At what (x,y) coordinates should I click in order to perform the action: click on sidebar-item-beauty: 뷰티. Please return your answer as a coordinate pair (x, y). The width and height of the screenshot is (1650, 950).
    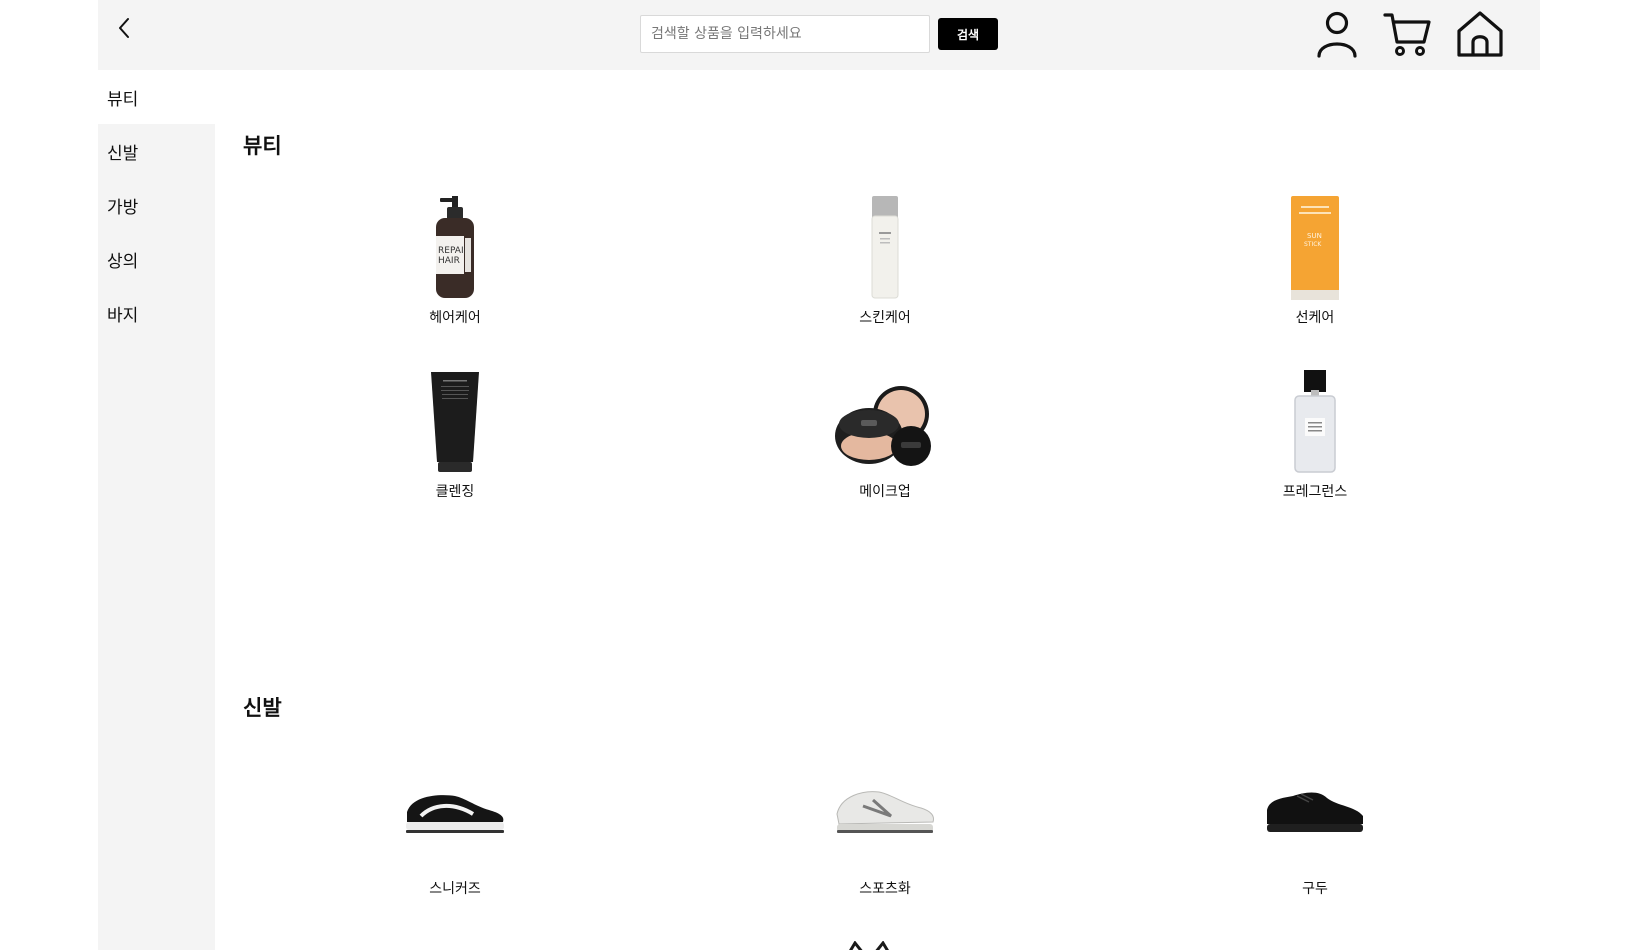
    Looking at the image, I should click on (156, 97).